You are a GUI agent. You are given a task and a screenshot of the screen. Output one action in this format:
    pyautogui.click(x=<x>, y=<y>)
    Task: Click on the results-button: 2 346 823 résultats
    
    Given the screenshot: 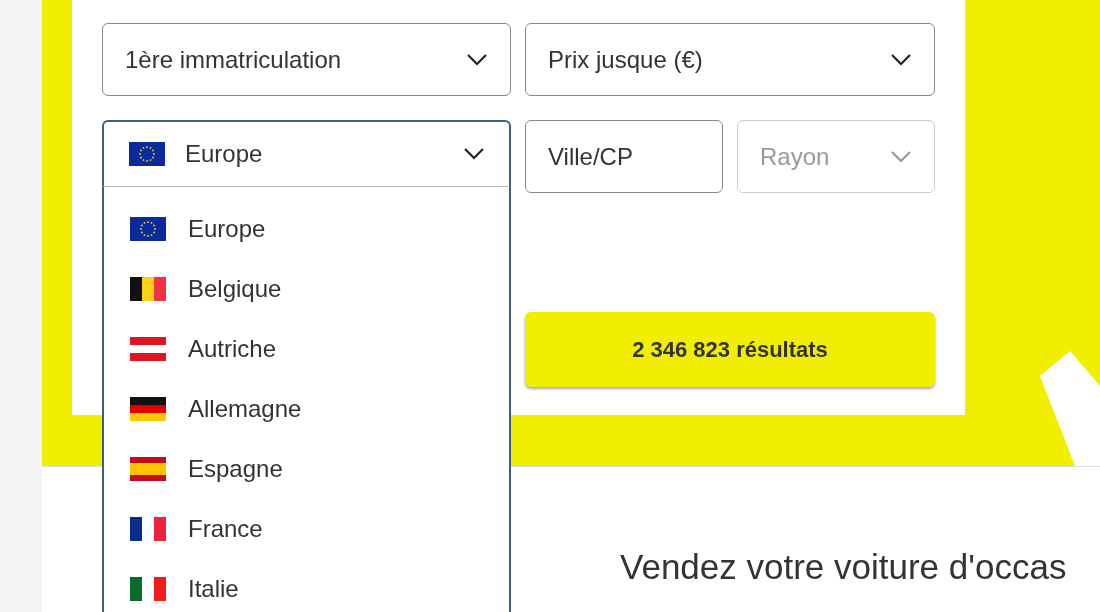 What is the action you would take?
    pyautogui.click(x=730, y=349)
    